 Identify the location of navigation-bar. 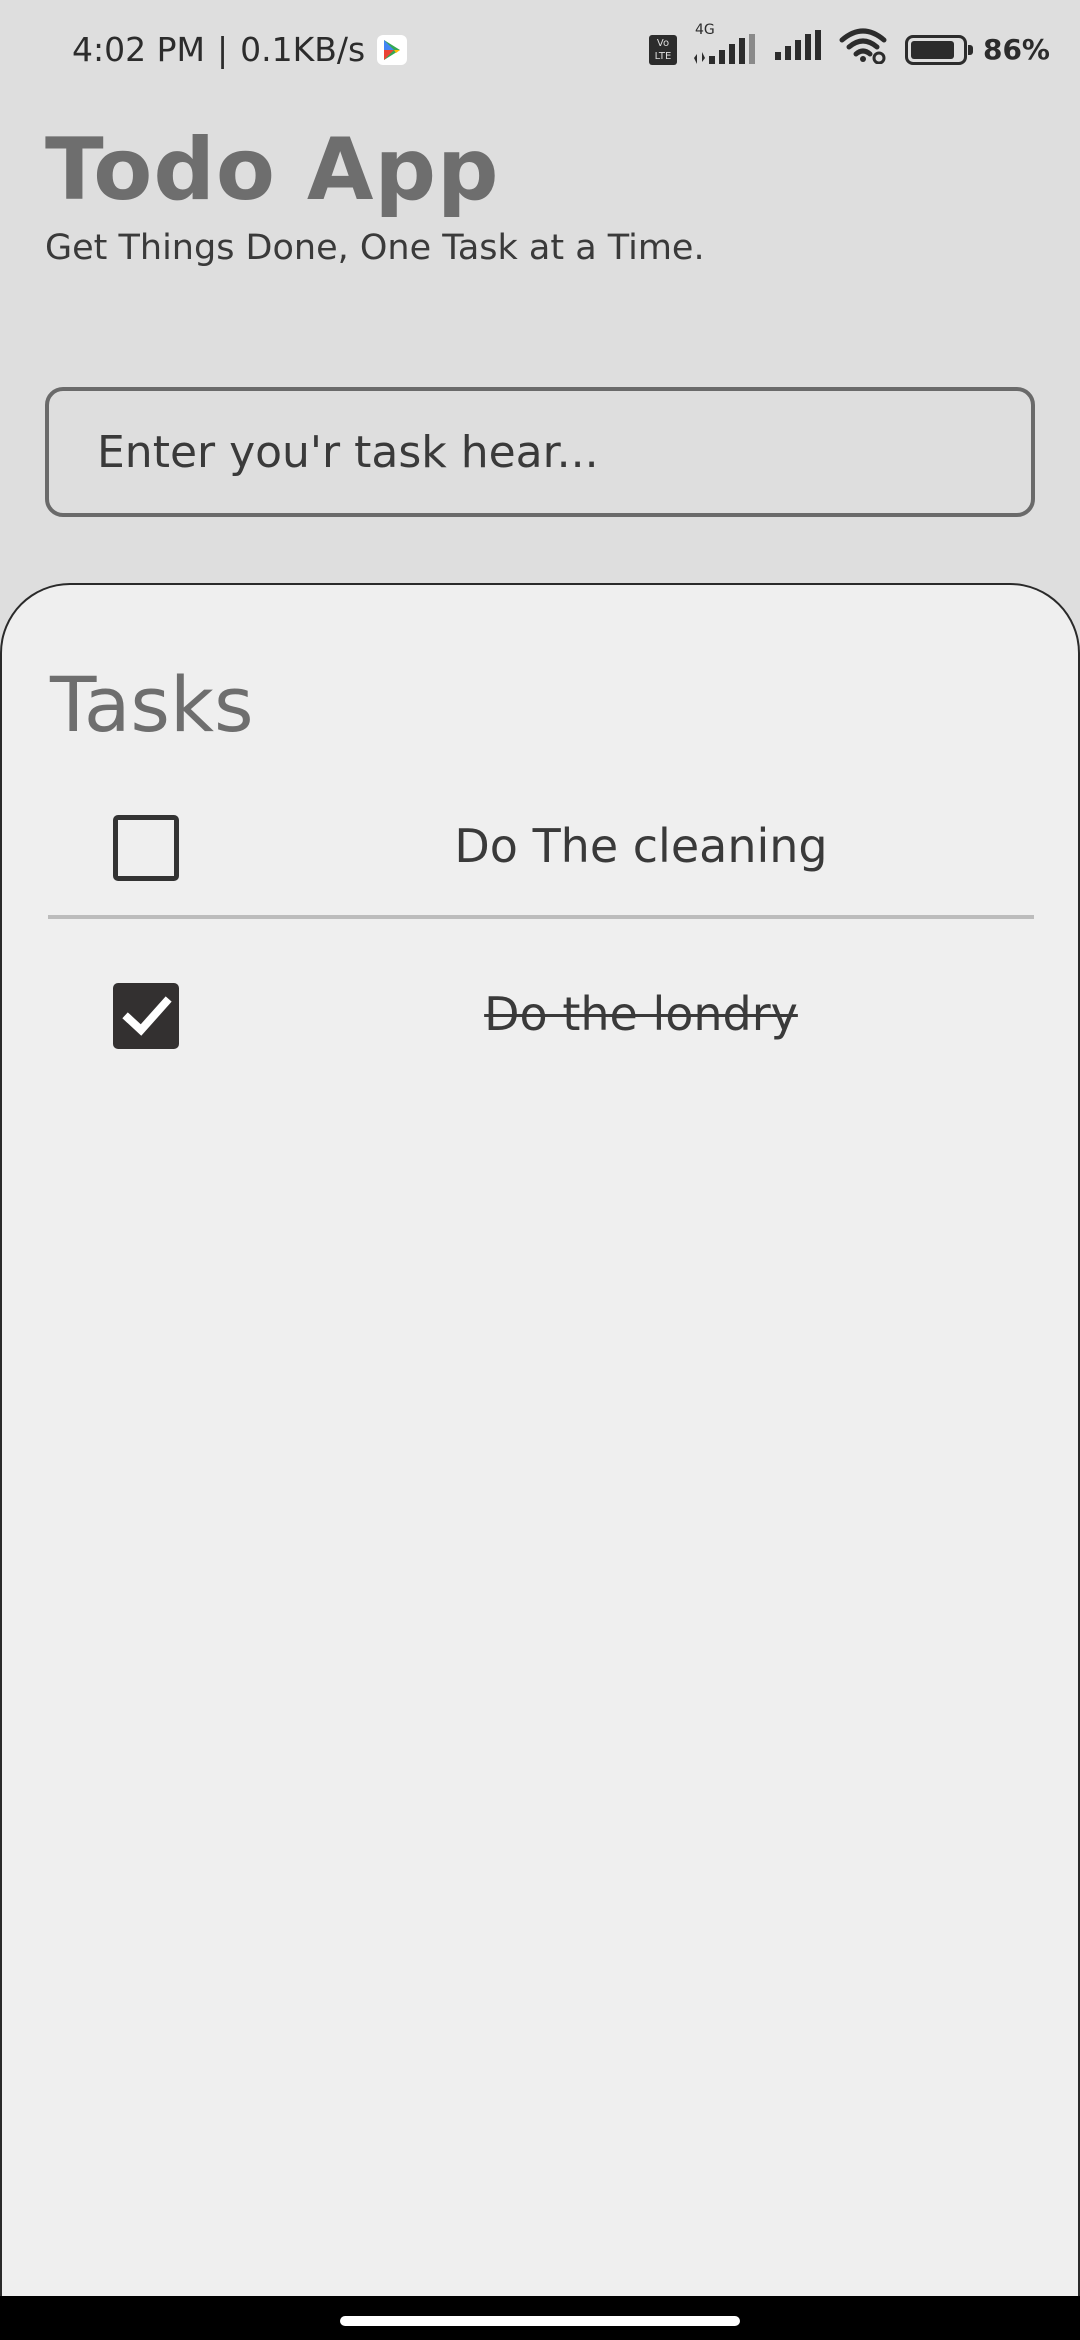
(540, 2318).